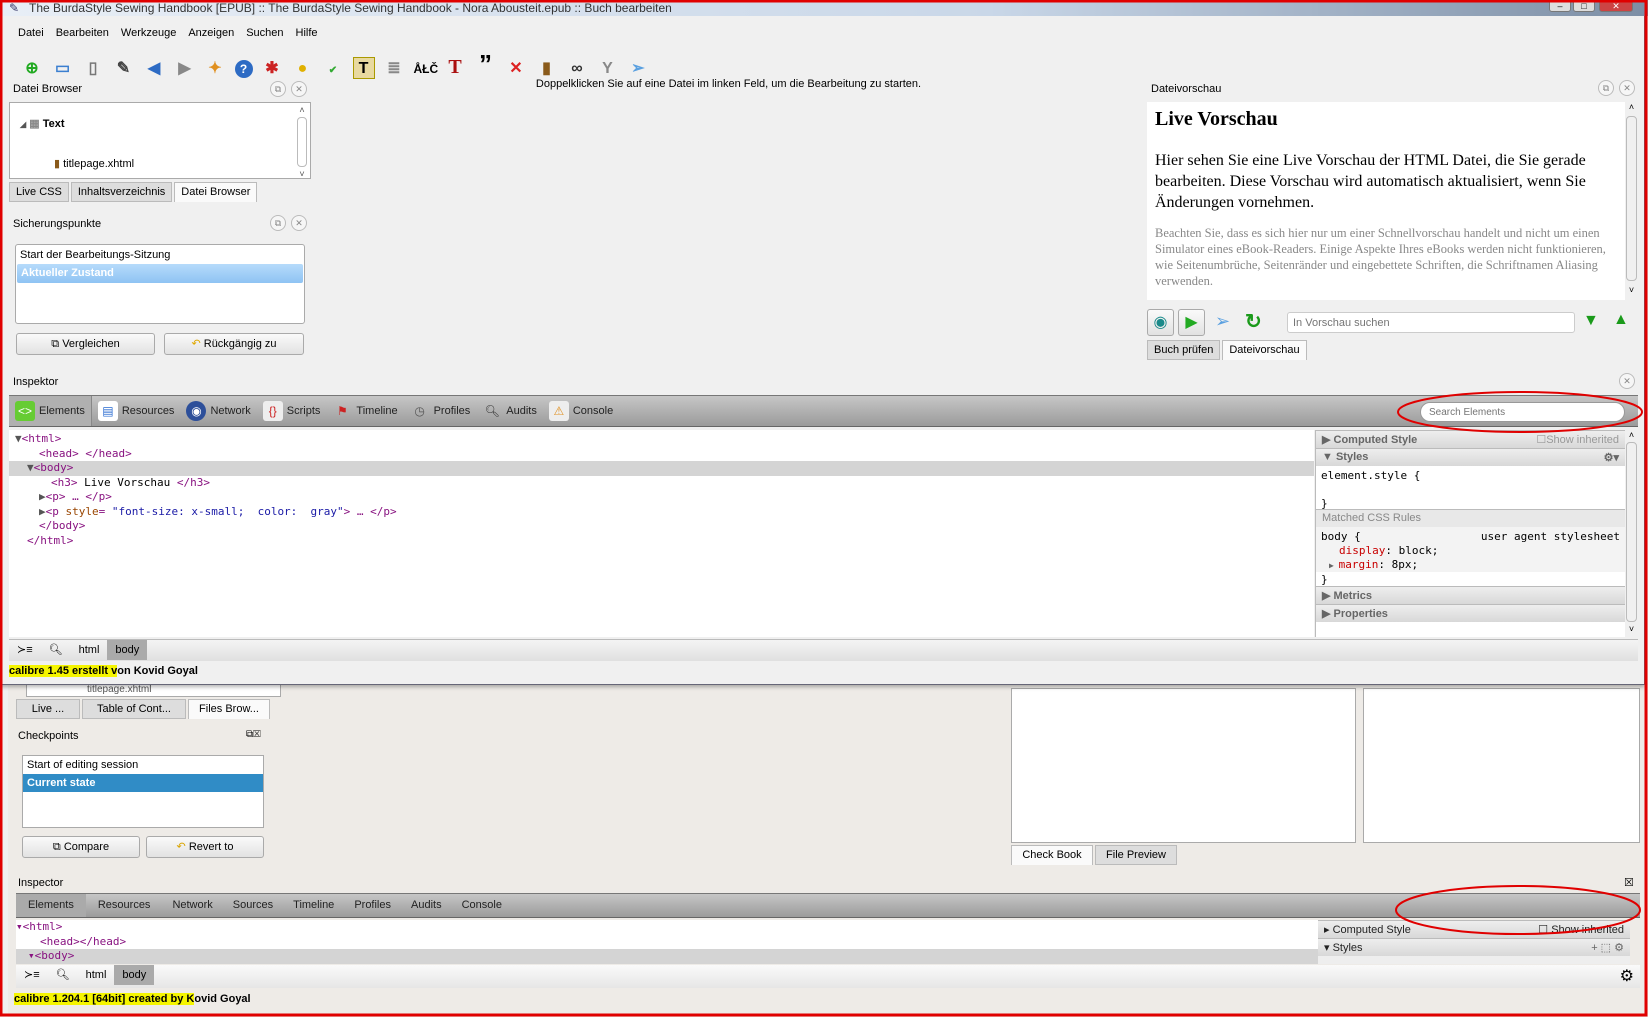  Describe the element at coordinates (1520, 412) in the screenshot. I see `annotation-circle-search` at that location.